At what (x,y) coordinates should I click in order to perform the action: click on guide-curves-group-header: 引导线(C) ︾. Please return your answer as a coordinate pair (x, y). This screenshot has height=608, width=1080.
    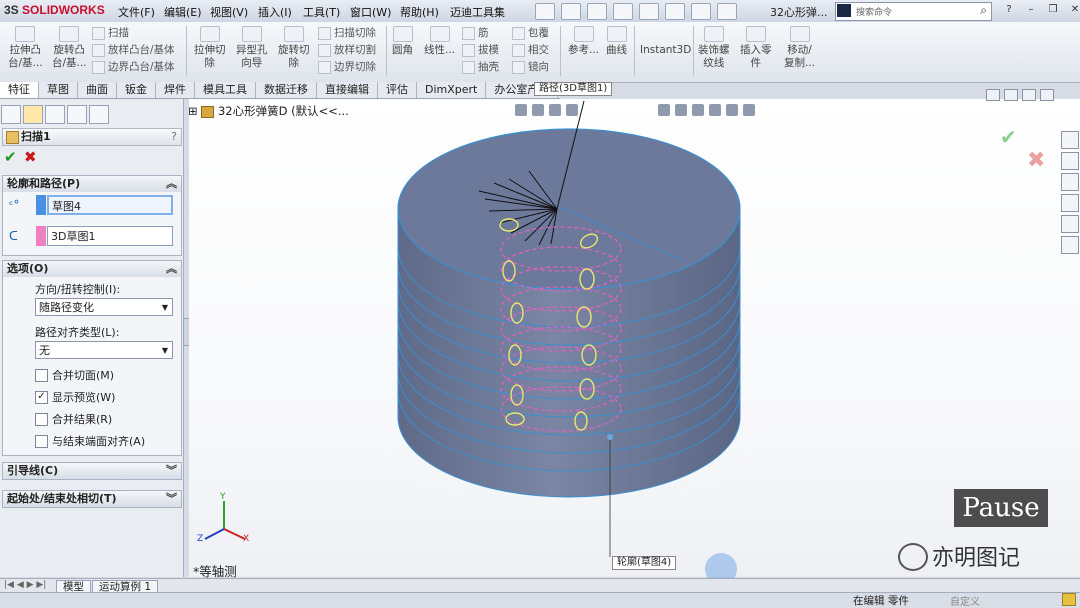
    Looking at the image, I should click on (92, 471).